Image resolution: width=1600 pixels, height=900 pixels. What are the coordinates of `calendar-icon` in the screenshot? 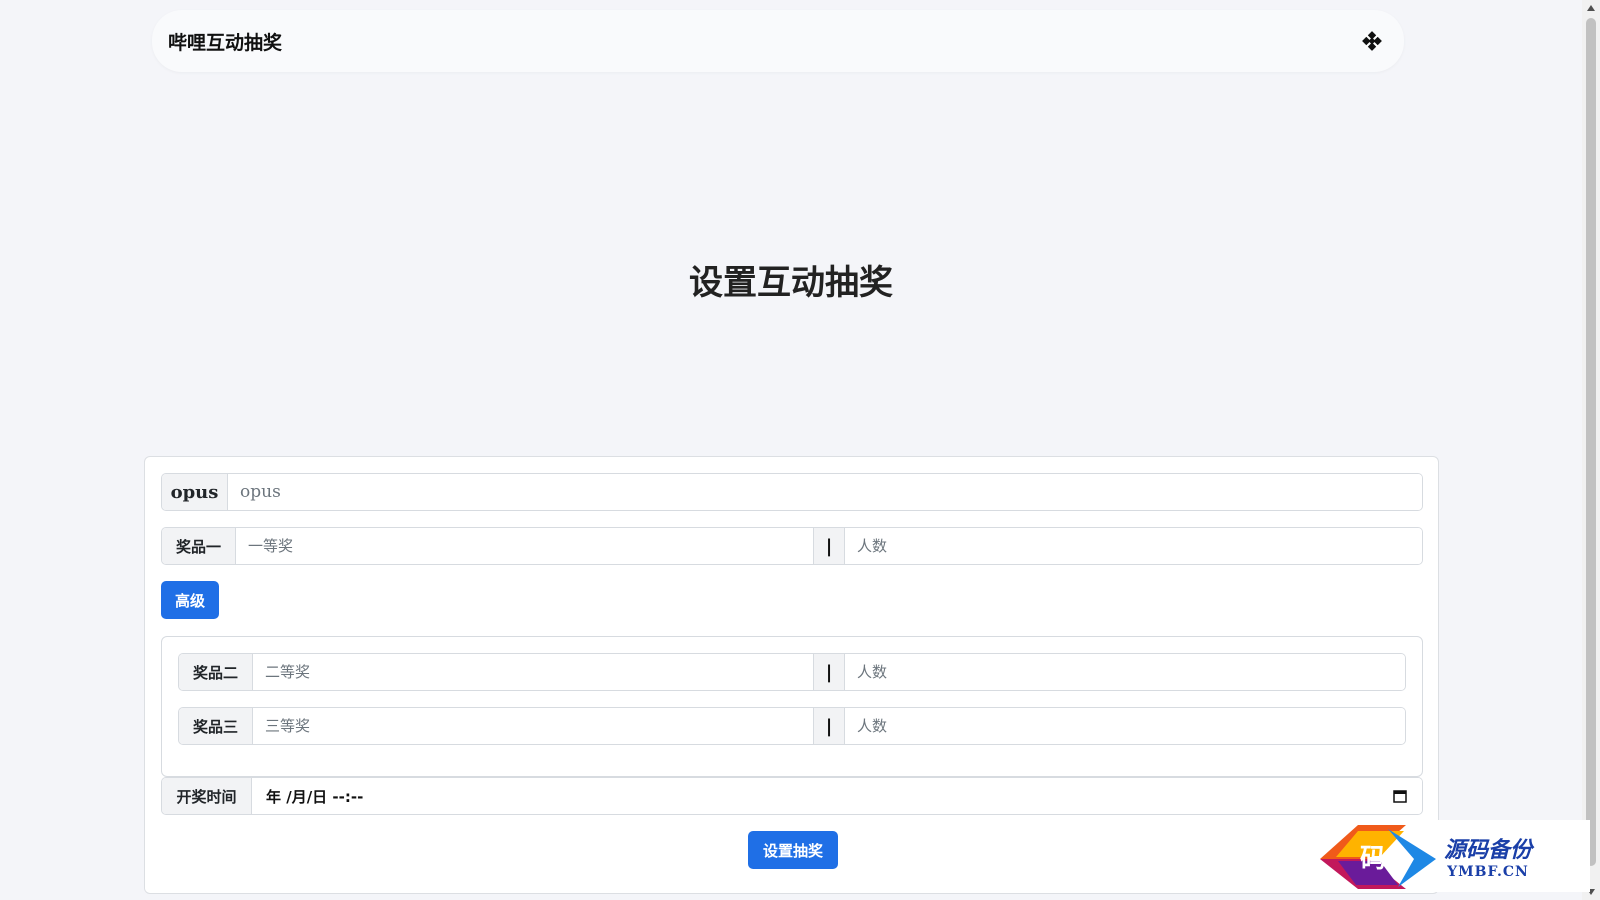 It's located at (1400, 796).